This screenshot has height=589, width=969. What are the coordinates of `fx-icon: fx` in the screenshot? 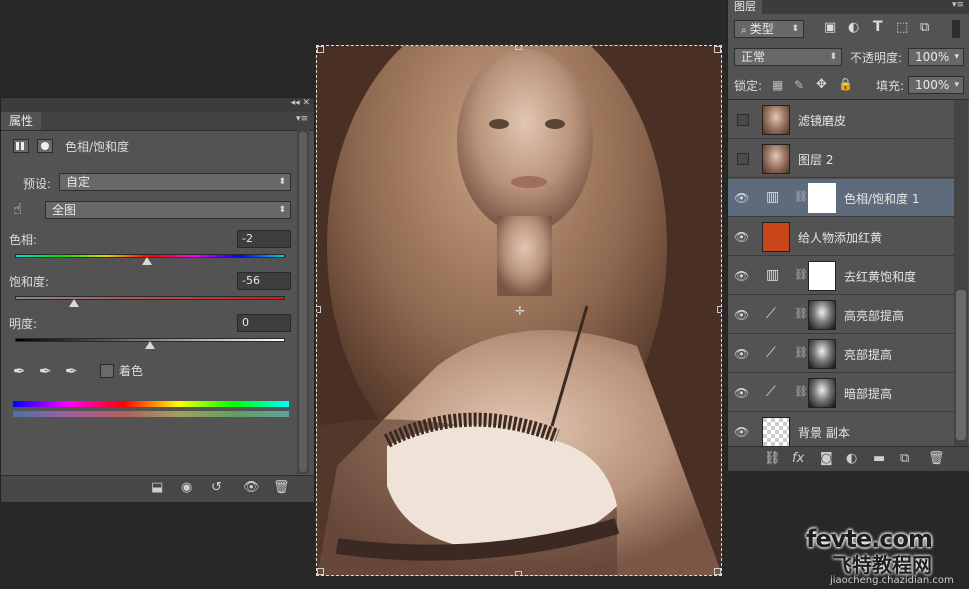 It's located at (798, 458).